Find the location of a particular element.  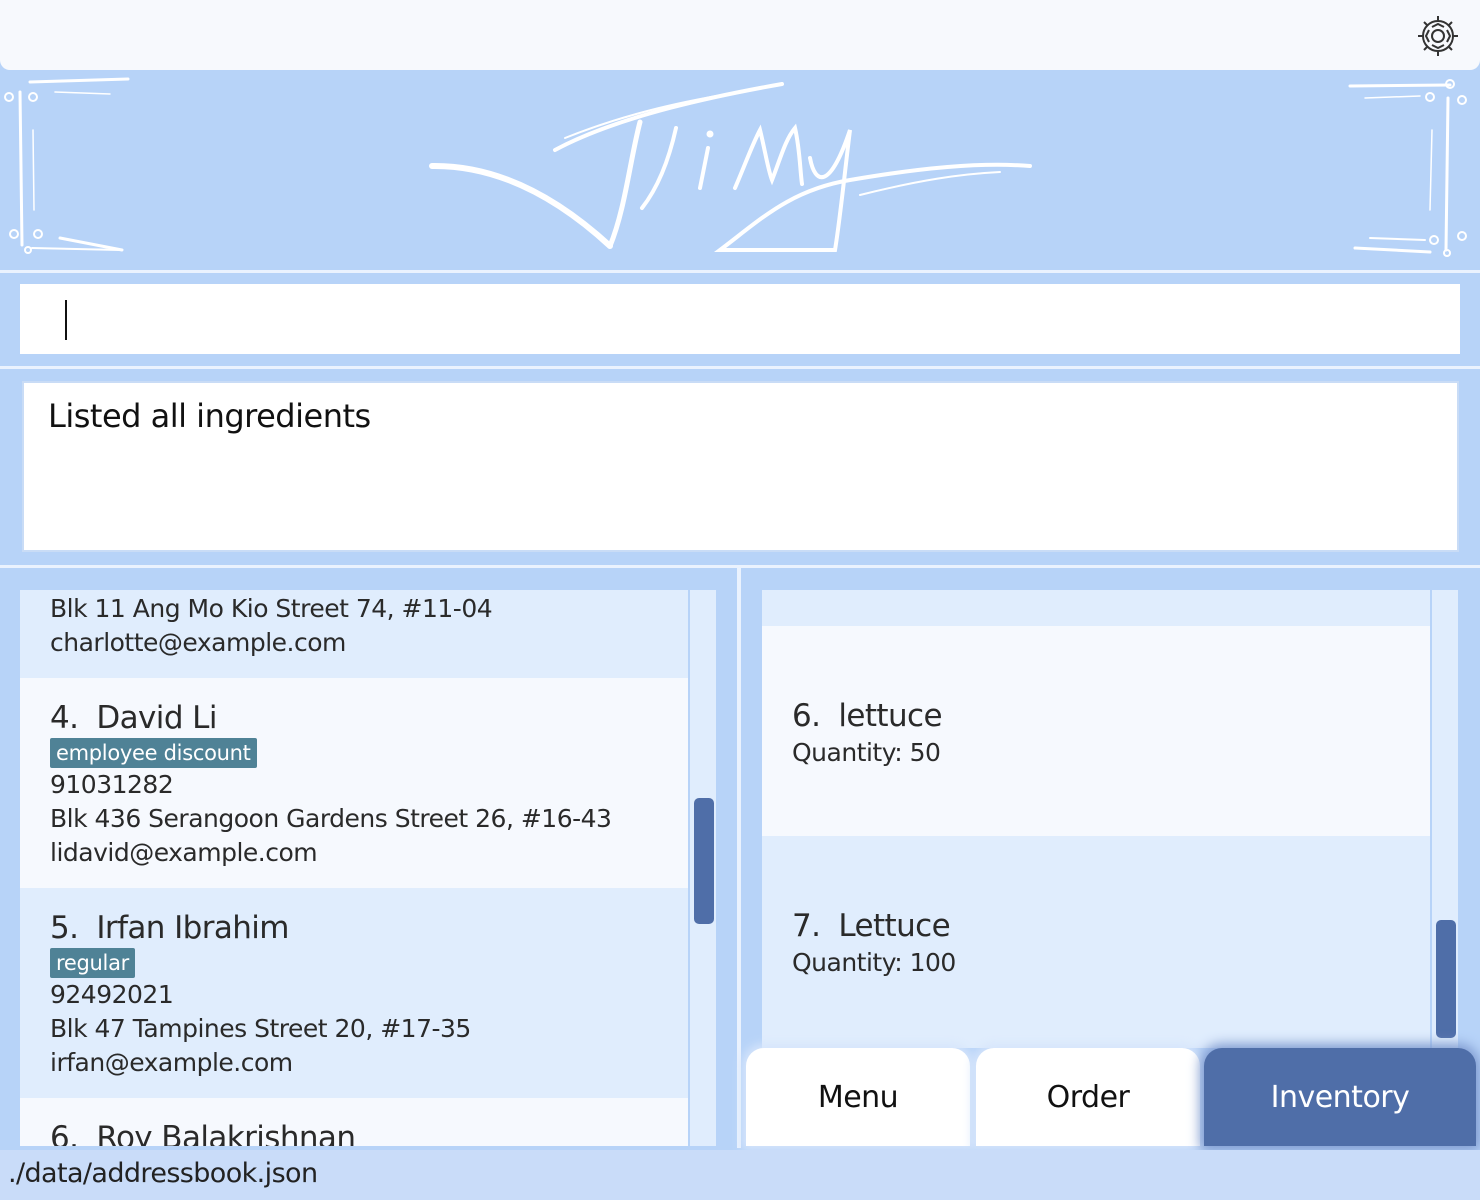

ingredient-name-row: 7. Lettuce is located at coordinates (1111, 926).